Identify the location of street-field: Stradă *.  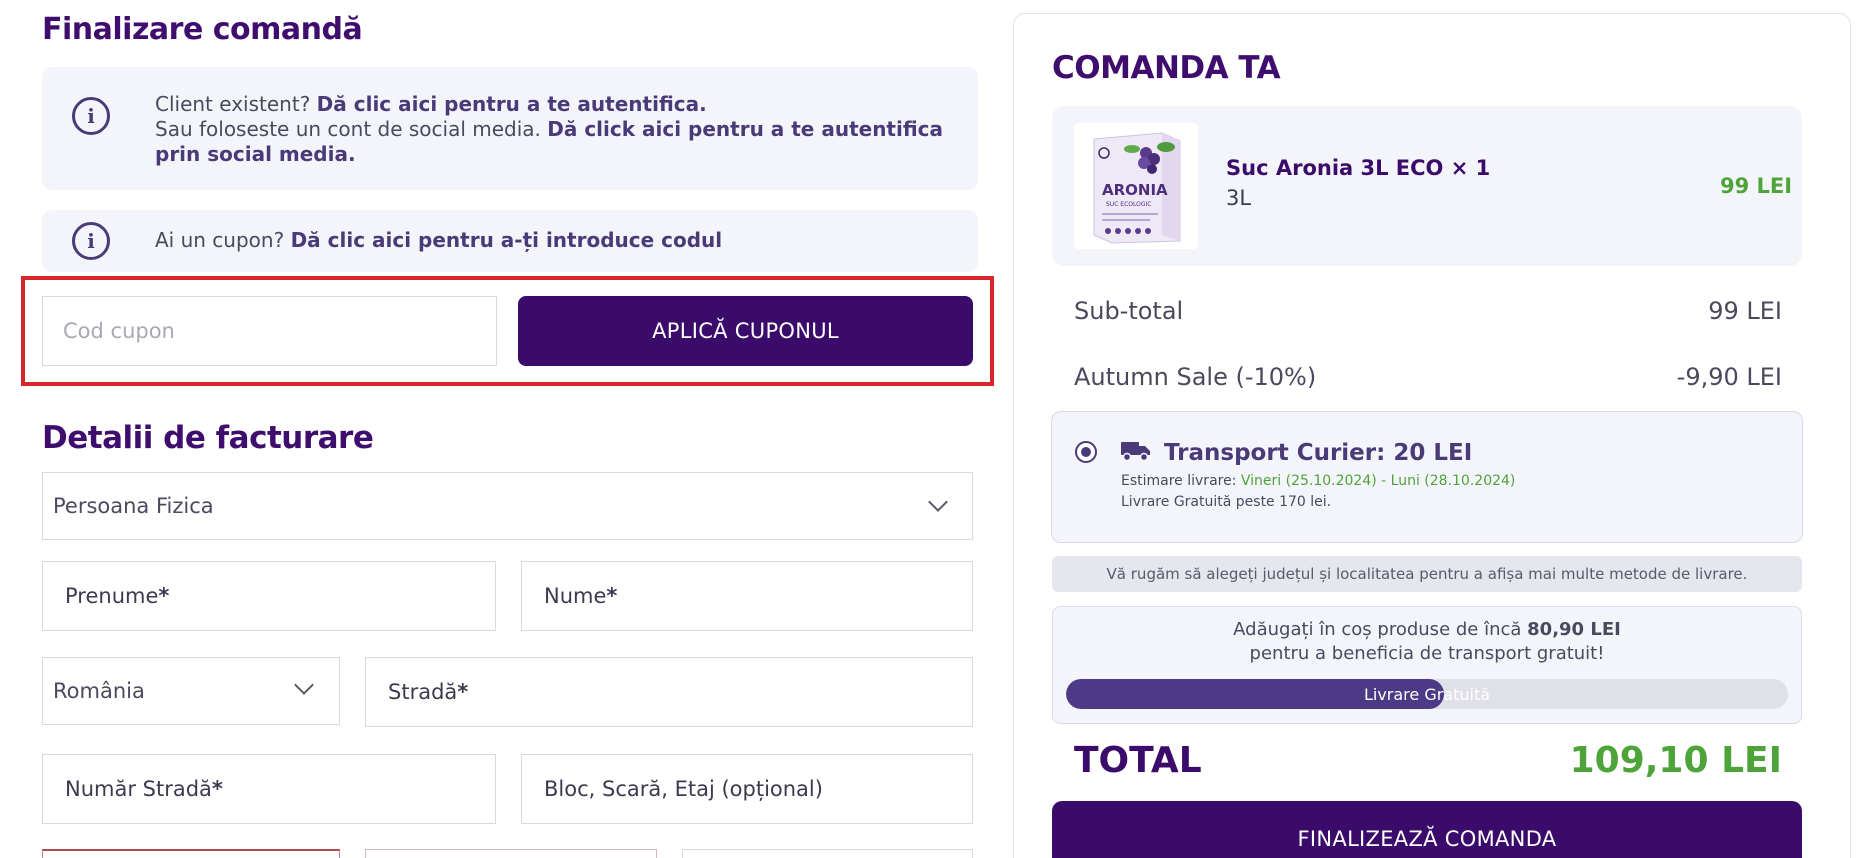
(669, 692).